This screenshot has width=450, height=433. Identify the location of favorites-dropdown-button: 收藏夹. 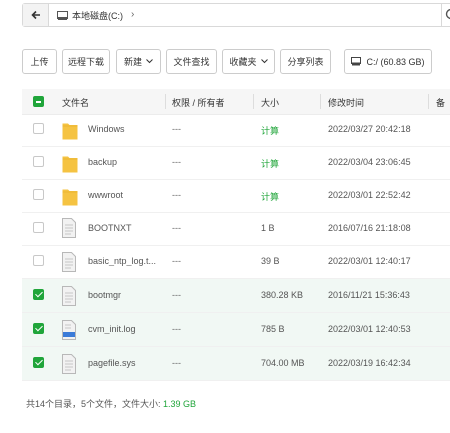
(248, 61).